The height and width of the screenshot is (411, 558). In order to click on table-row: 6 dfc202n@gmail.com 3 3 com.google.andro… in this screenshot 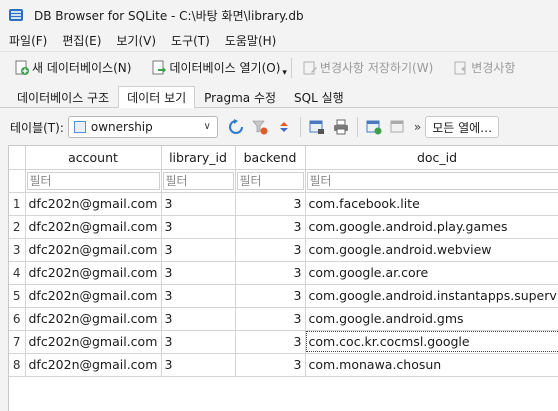, I will do `click(283, 319)`.